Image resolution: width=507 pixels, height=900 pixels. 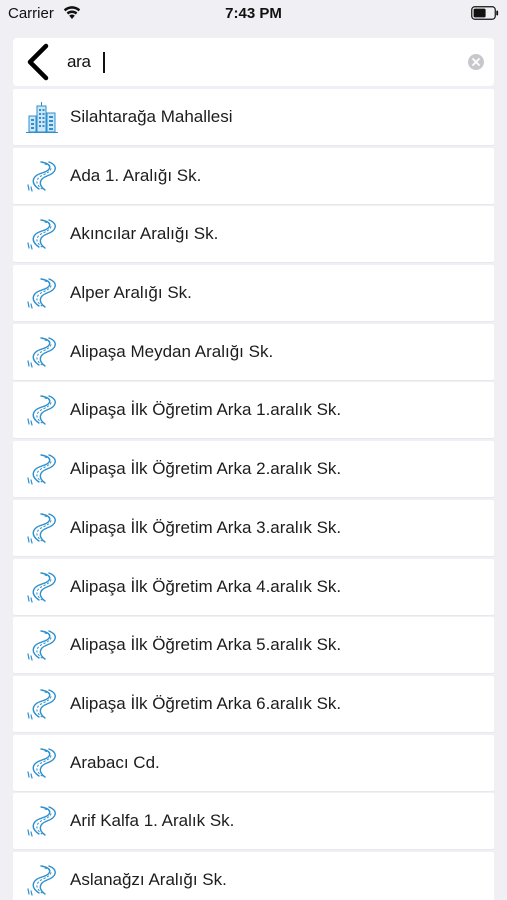 I want to click on chevron-left-icon, so click(x=38, y=62).